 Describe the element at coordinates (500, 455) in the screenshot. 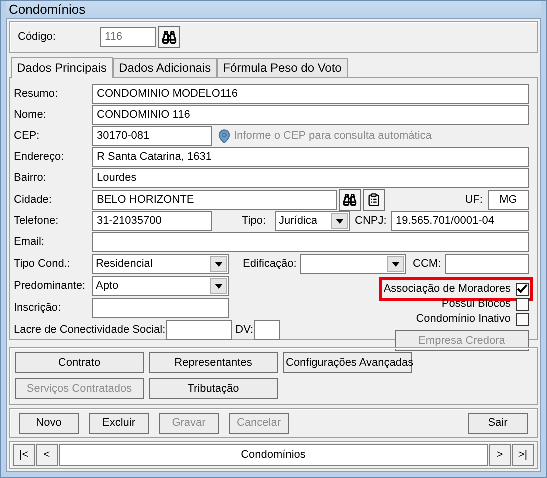

I see `nav-button: >` at that location.